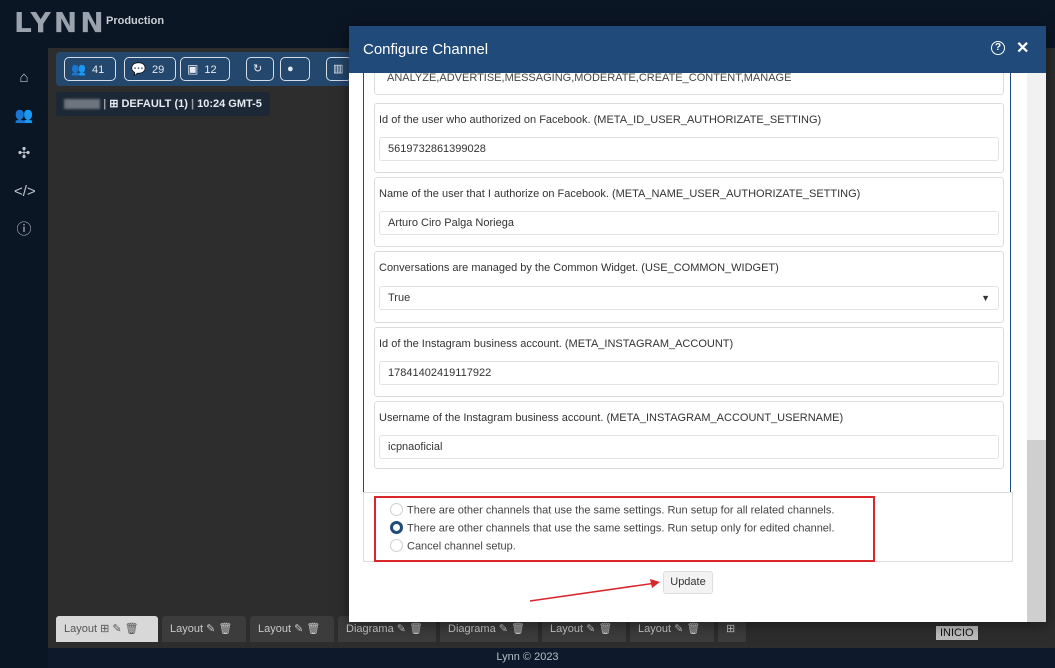 This screenshot has height=668, width=1055. What do you see at coordinates (290, 69) in the screenshot?
I see `comment-icon: ●` at bounding box center [290, 69].